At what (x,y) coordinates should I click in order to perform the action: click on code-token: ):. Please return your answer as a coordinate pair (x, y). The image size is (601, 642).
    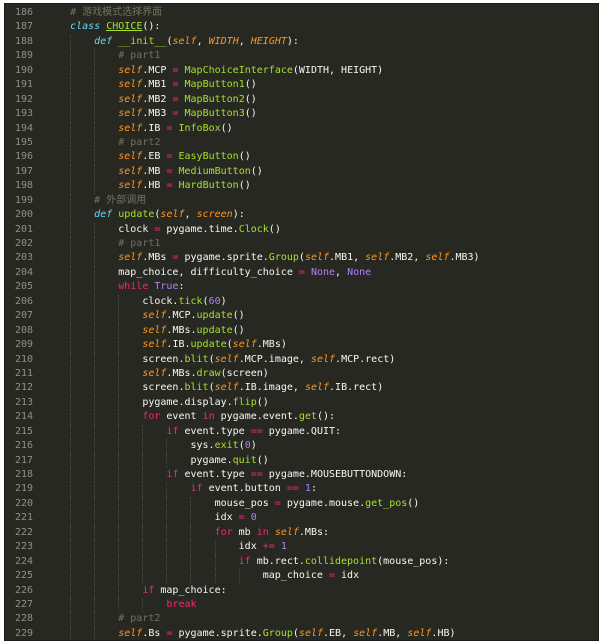
    Looking at the image, I should click on (292, 41).